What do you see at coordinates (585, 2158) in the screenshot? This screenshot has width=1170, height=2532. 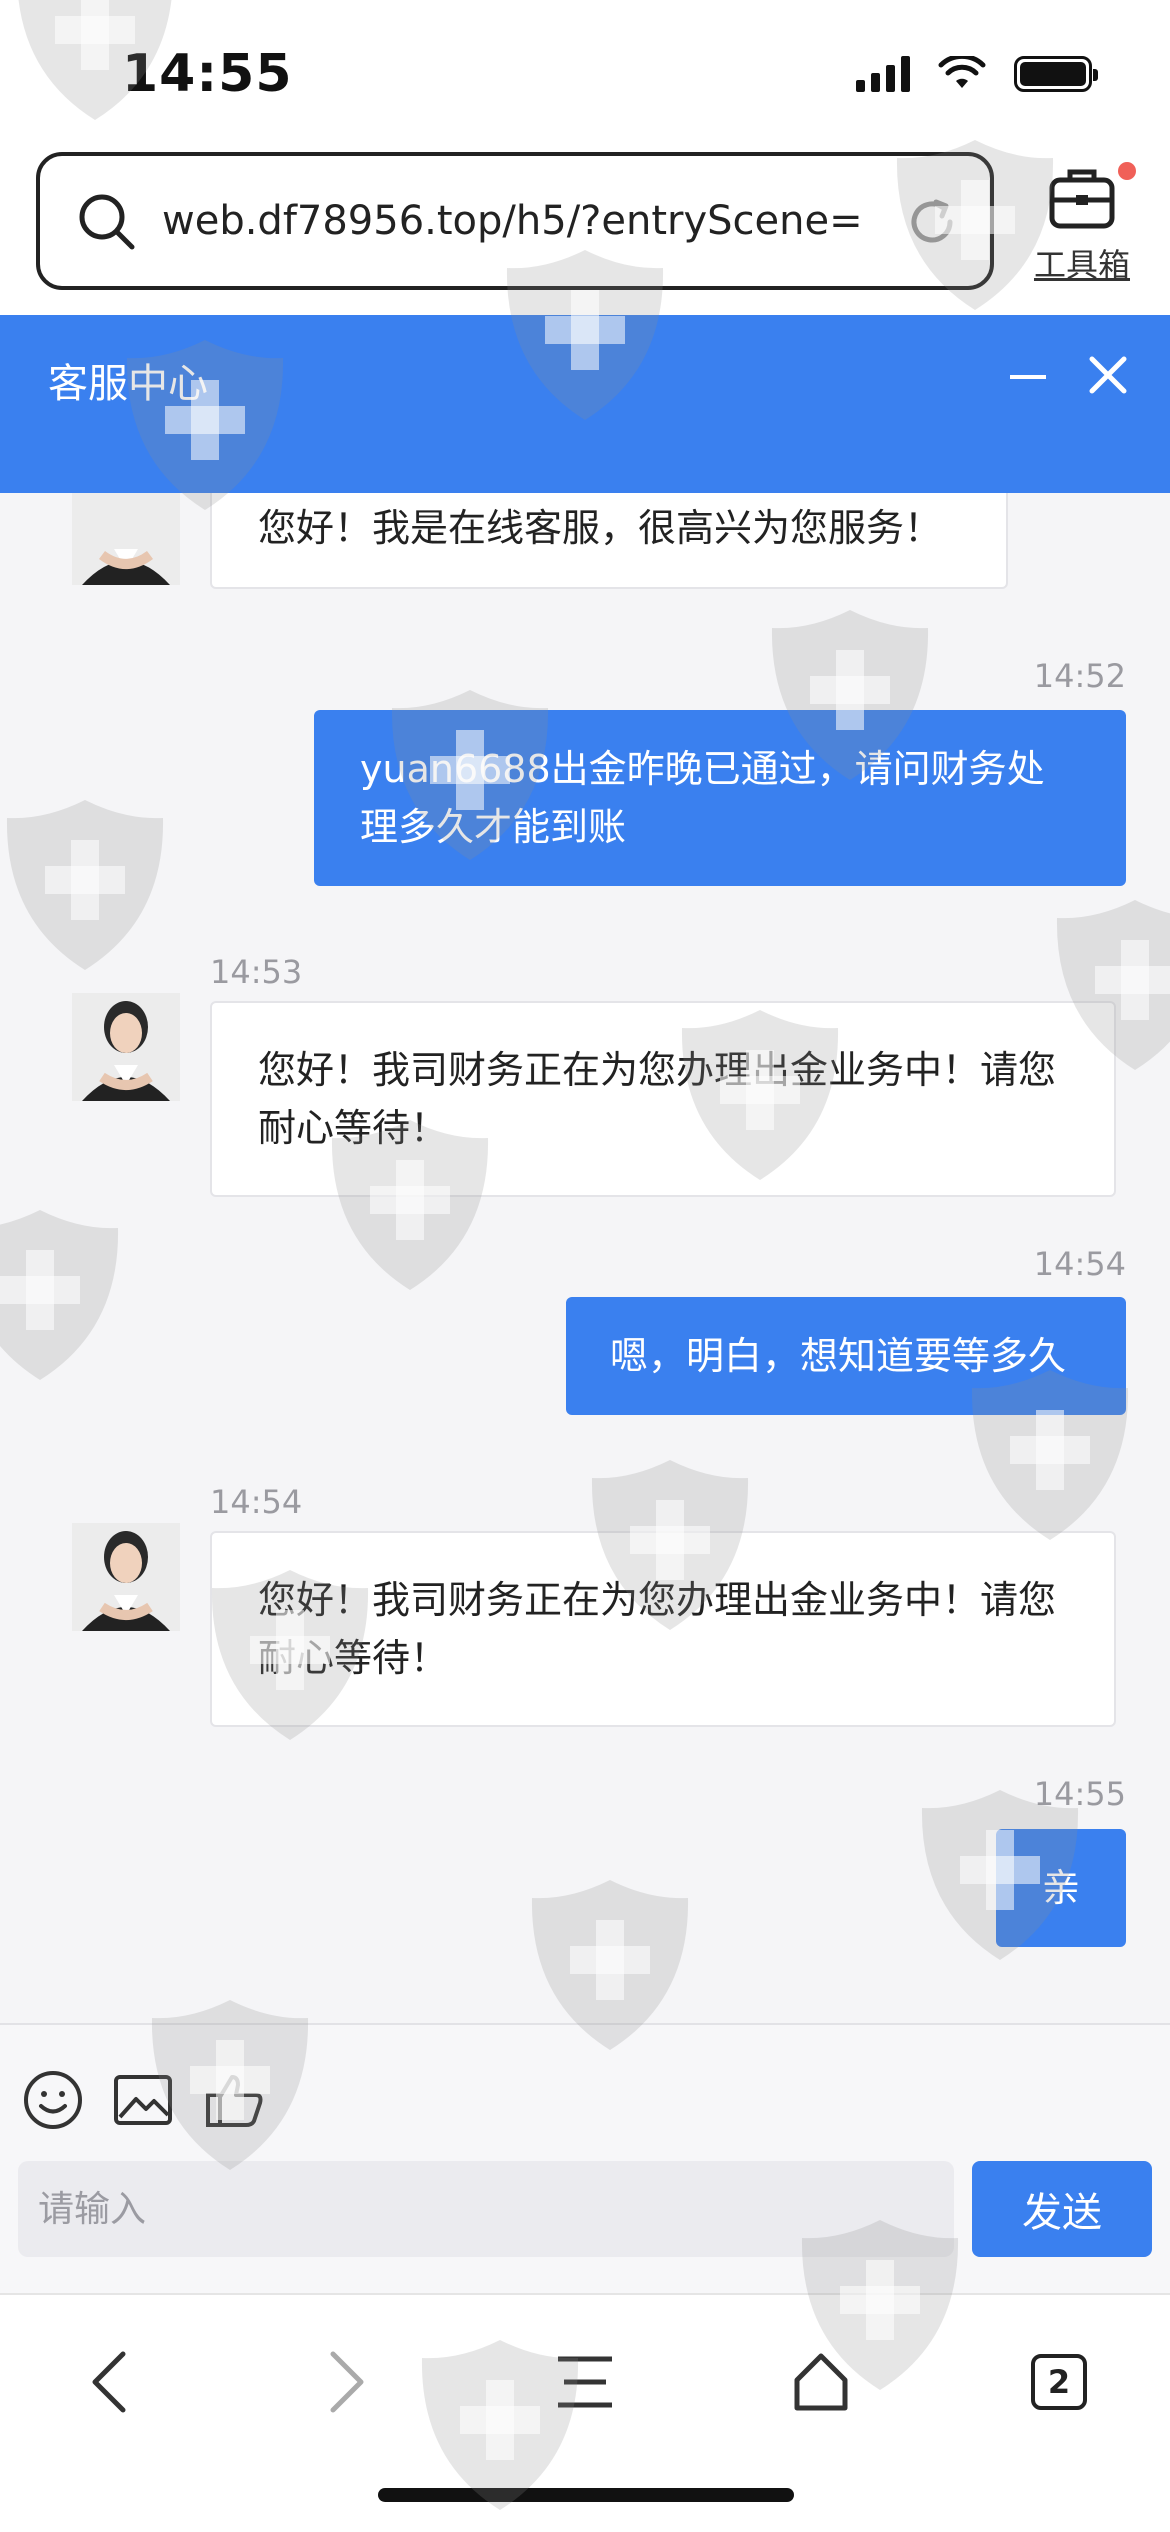 I see `message-composer: 发送` at bounding box center [585, 2158].